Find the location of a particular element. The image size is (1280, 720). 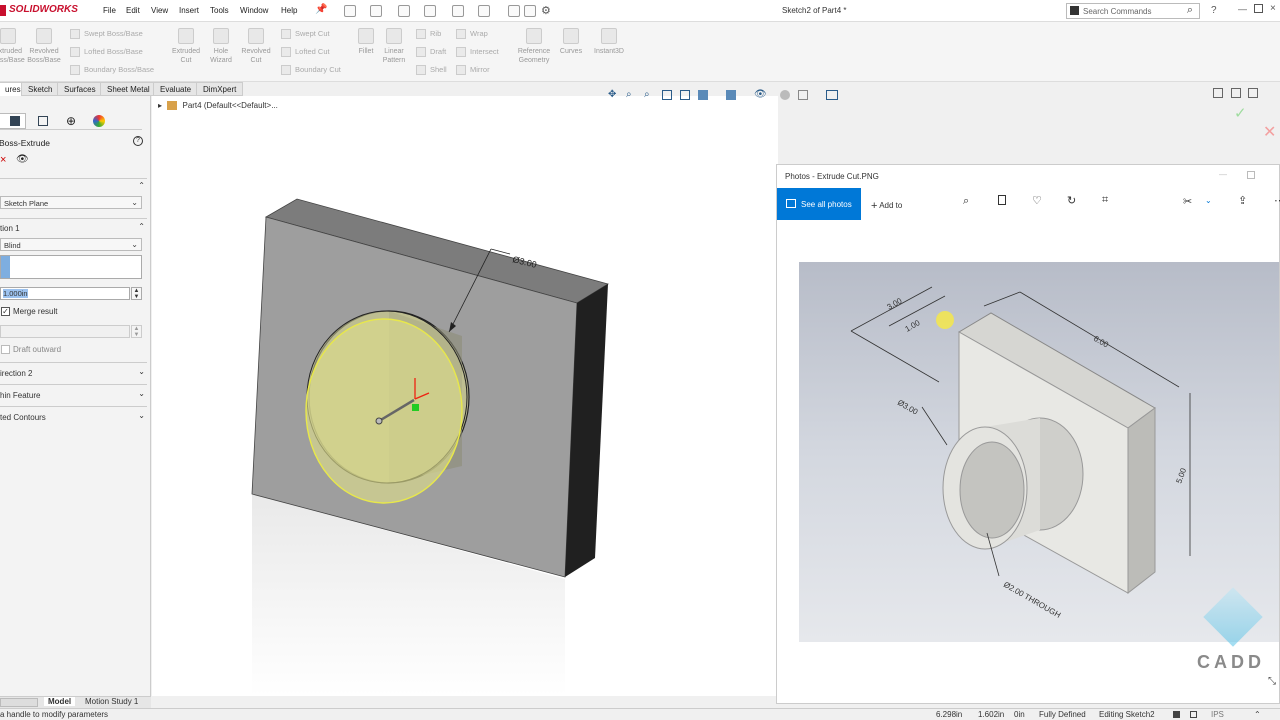

rotate-icon: ↻ is located at coordinates (1071, 200).